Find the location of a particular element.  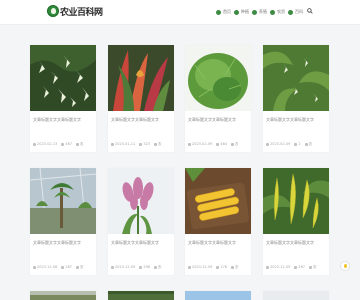

article-meta: 2023-01-11 323 农 is located at coordinates (141, 144).